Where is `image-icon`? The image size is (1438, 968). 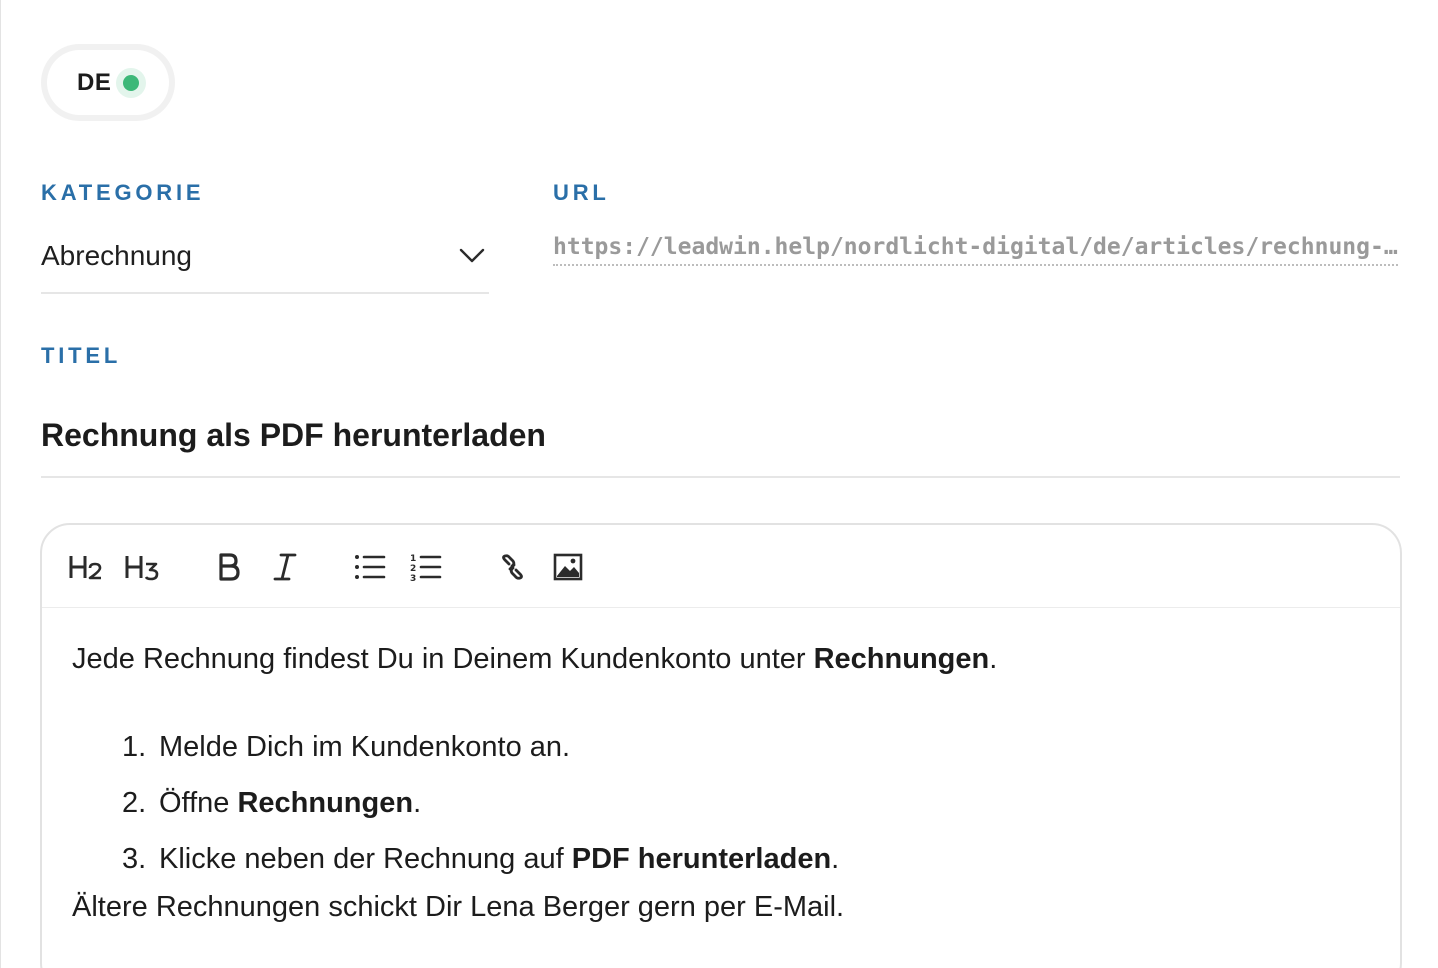
image-icon is located at coordinates (568, 567).